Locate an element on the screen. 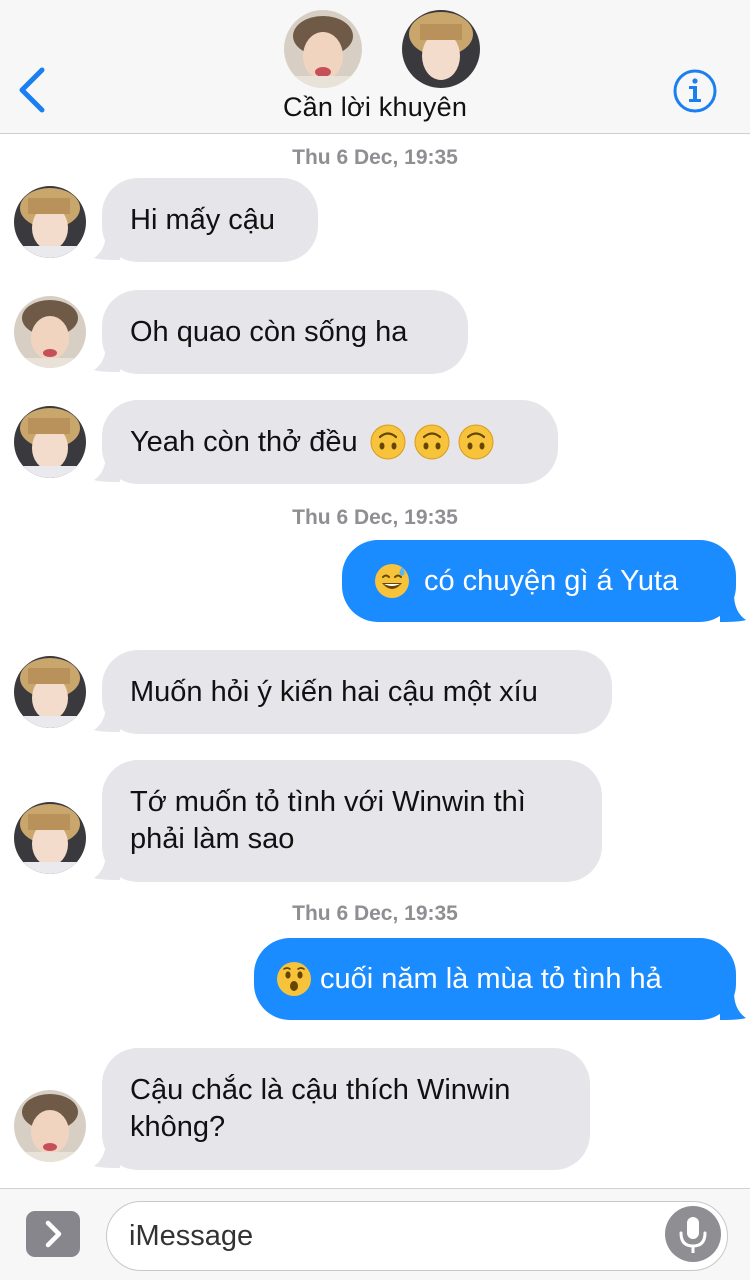  conversation-header: Cần lời khuyên is located at coordinates (375, 67).